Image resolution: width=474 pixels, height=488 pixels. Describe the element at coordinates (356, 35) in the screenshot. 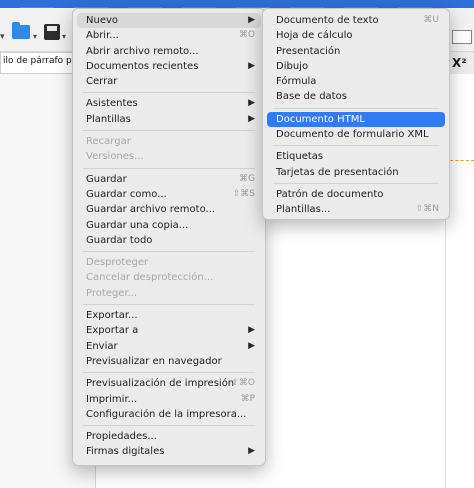

I see `submenu-item-hoja-calculo: Hoja de cálculo` at that location.